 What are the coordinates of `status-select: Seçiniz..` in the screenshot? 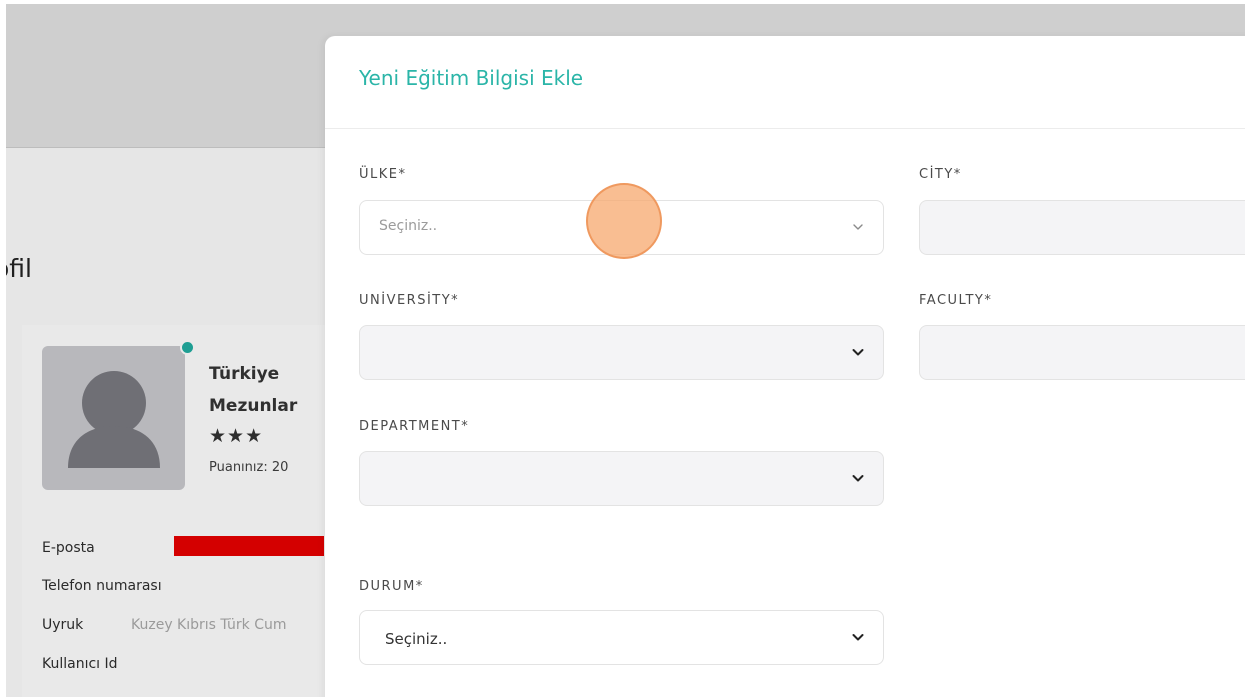 It's located at (621, 637).